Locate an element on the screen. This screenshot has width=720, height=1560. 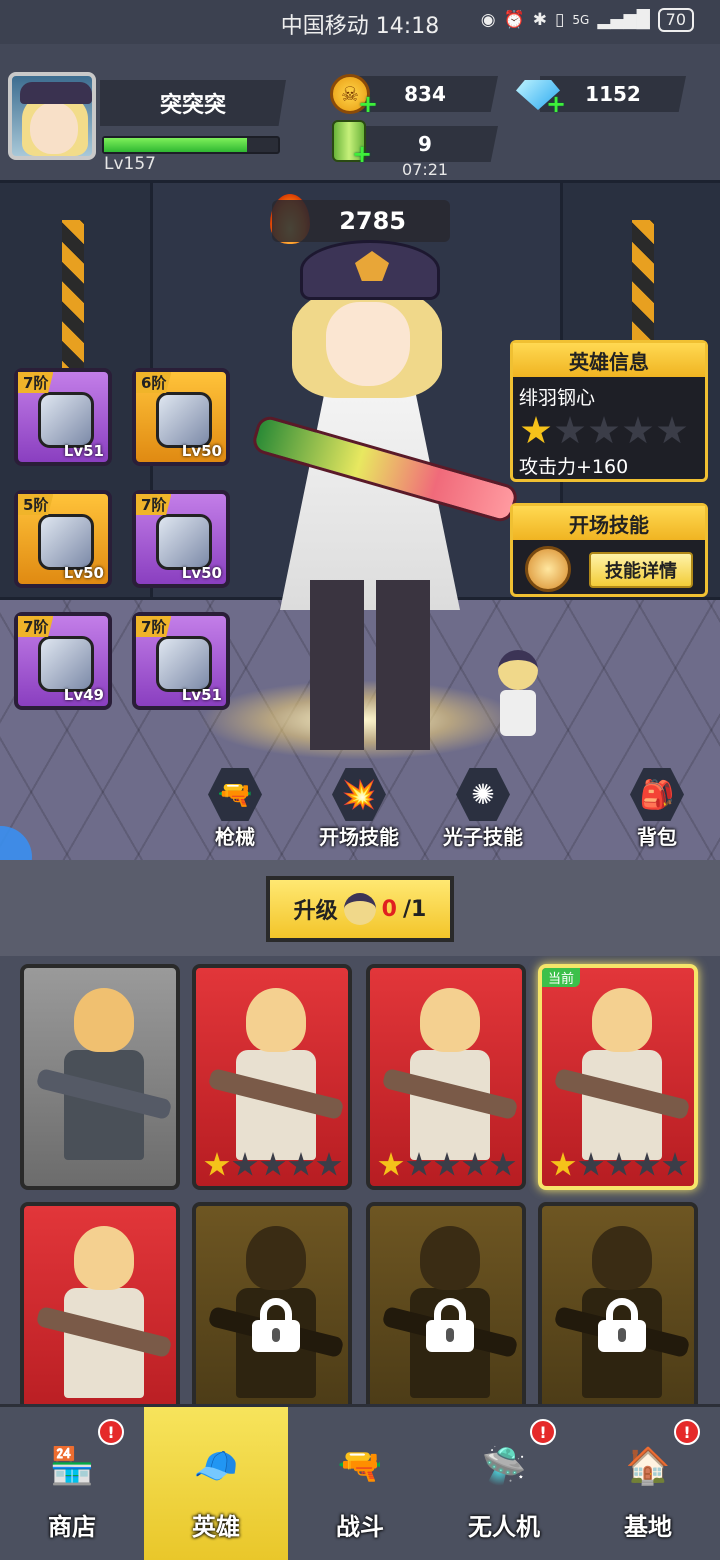
add-energy-icon: + is located at coordinates (362, 154).